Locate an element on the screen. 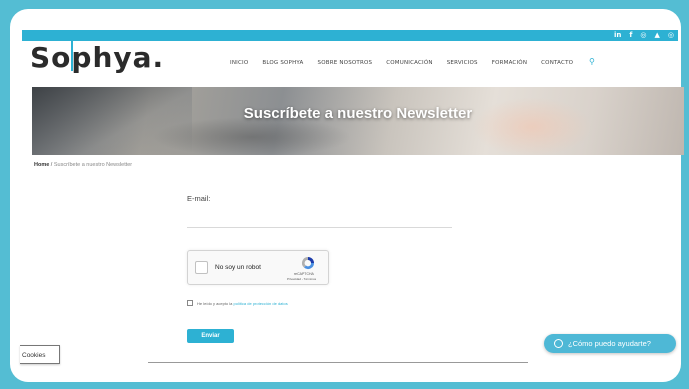 This screenshot has width=689, height=389. email-field is located at coordinates (319, 220).